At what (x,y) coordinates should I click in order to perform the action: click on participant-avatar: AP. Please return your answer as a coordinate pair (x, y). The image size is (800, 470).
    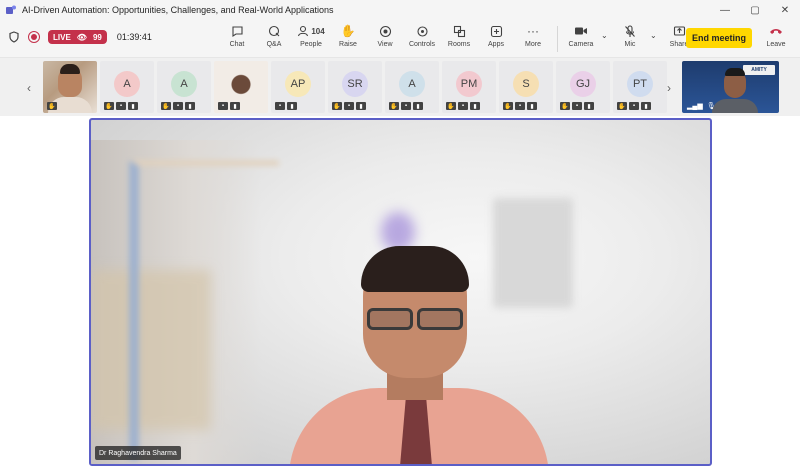
    Looking at the image, I should click on (298, 84).